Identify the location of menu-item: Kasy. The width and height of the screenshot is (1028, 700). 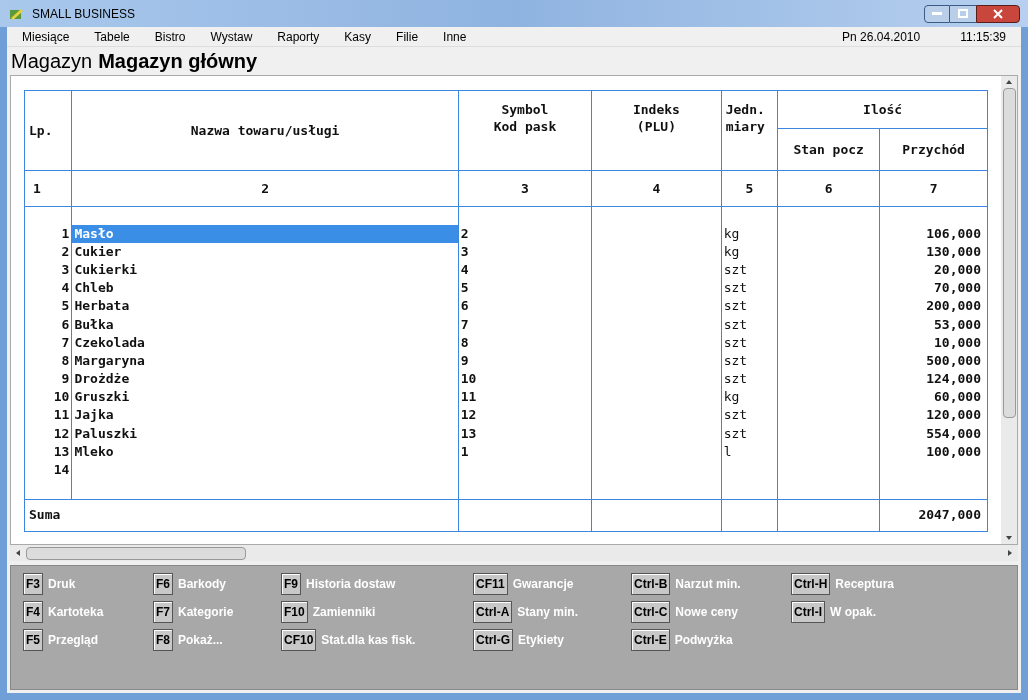
(358, 36).